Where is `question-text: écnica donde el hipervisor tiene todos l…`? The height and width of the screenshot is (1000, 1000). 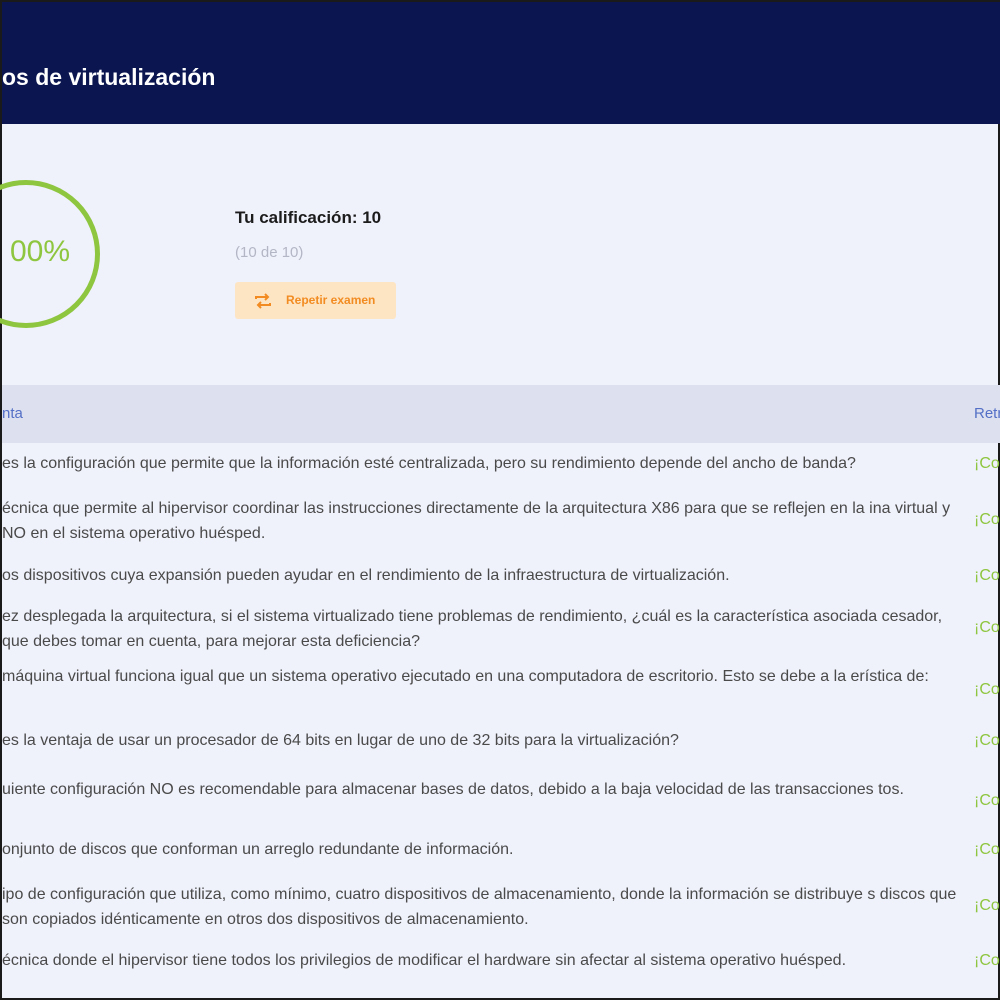
question-text: écnica donde el hipervisor tiene todos l… is located at coordinates (424, 960).